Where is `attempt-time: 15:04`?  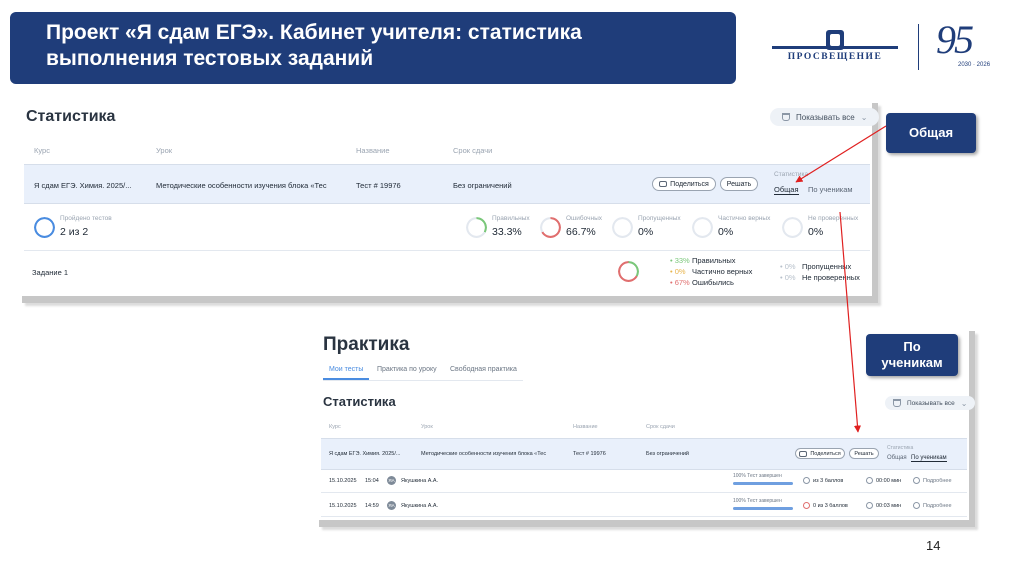
attempt-time: 15:04 is located at coordinates (372, 481).